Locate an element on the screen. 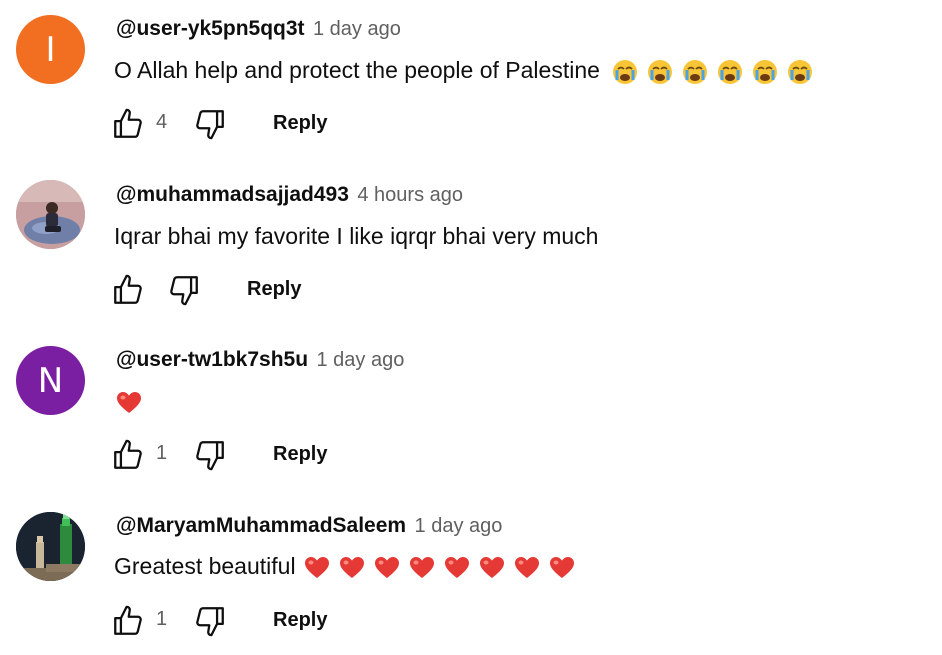  comment-text: Greatest beautiful is located at coordinates (344, 567).